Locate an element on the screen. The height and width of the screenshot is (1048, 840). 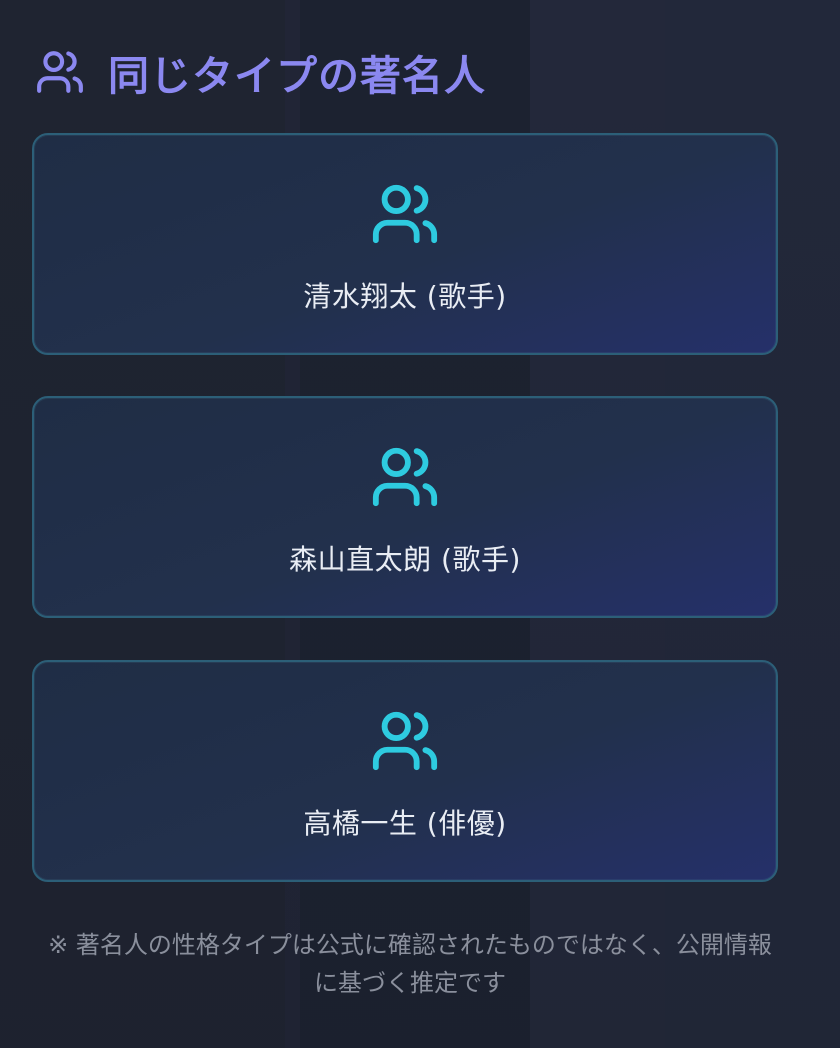
section-header: 同じタイプの著名人 is located at coordinates (259, 72).